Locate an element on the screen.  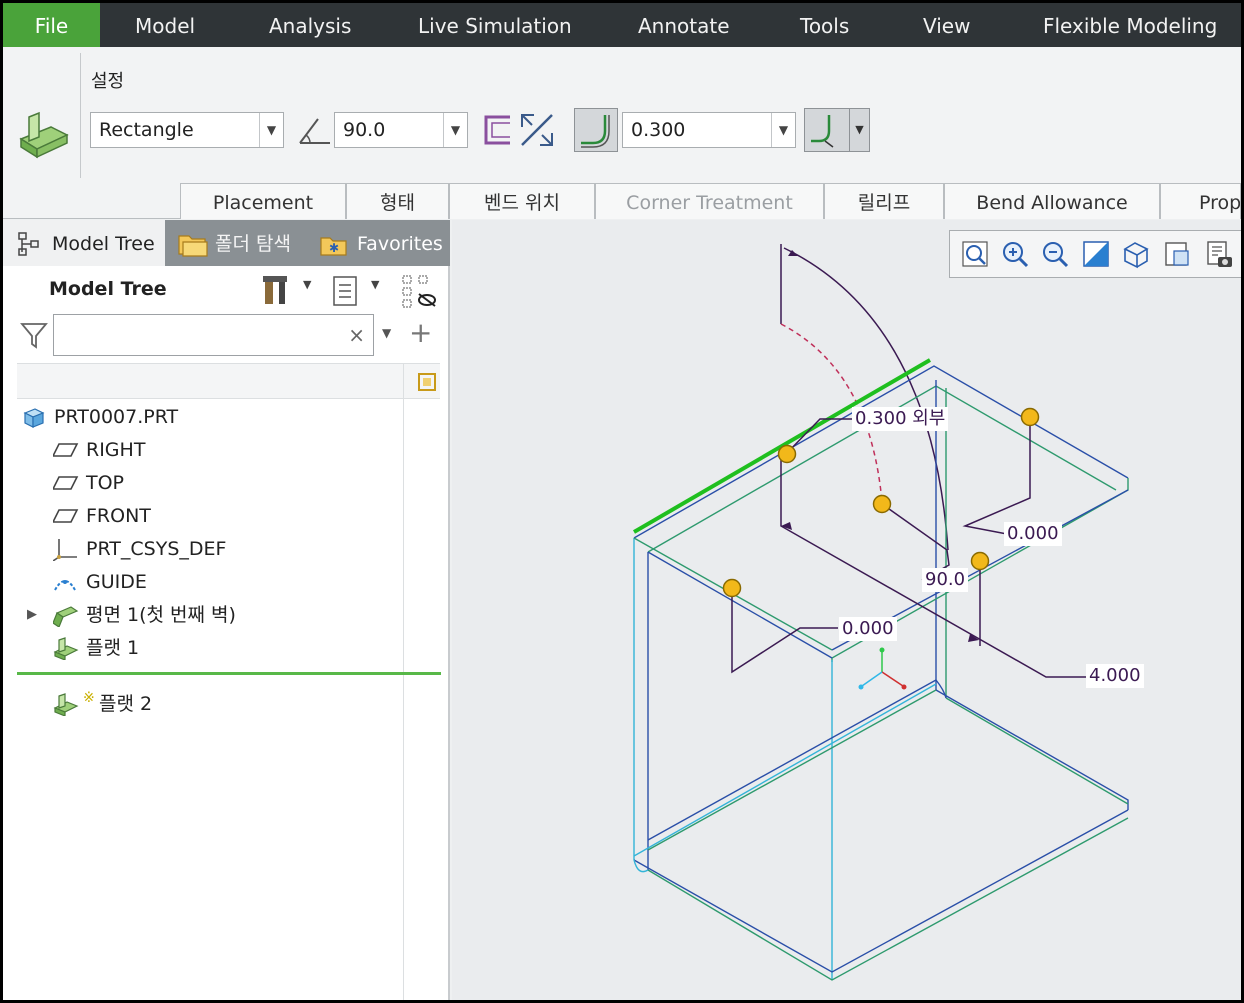
zoom-out-icon is located at coordinates (1055, 254).